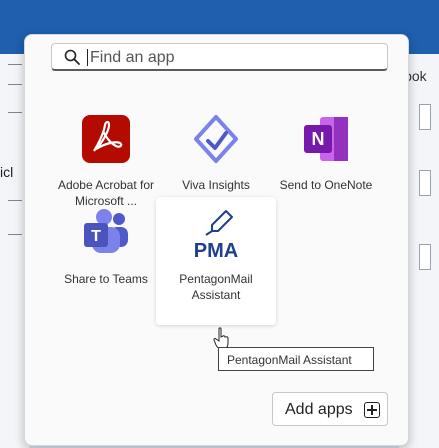 This screenshot has height=448, width=439. Describe the element at coordinates (296, 359) in the screenshot. I see `tooltip: PentagonMail Assistant` at that location.